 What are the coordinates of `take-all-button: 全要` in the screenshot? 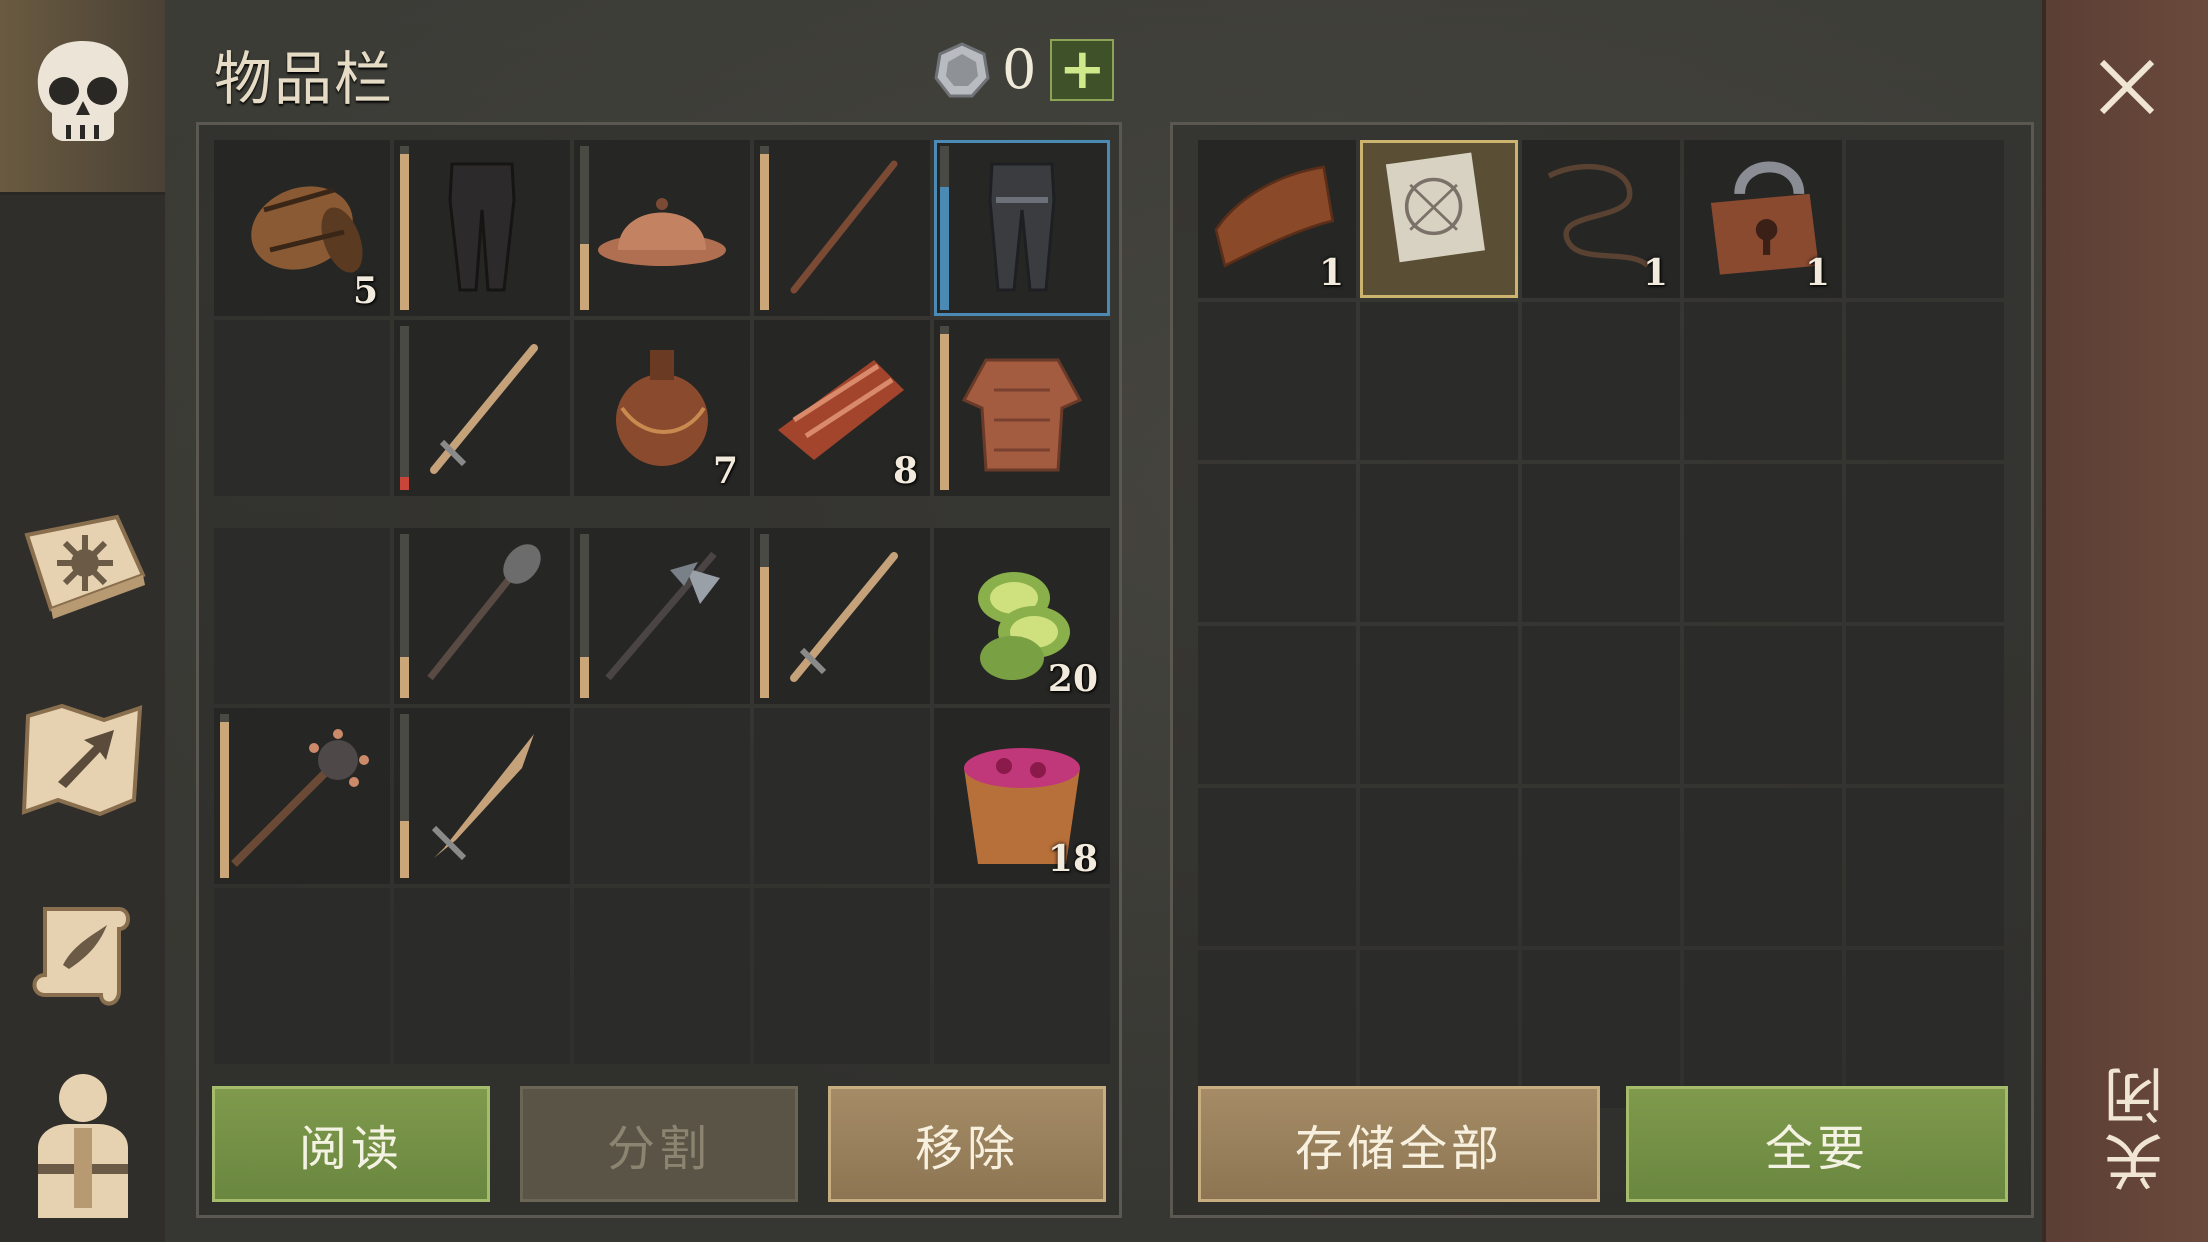 It's located at (1817, 1144).